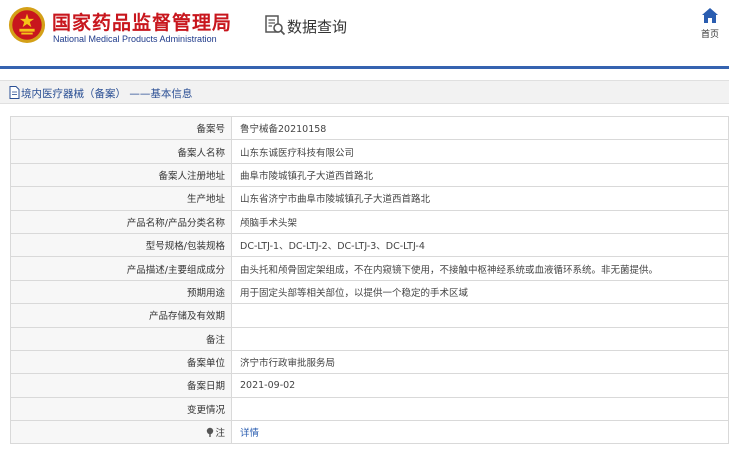 Image resolution: width=729 pixels, height=462 pixels. I want to click on note-label-cell: 注, so click(121, 432).